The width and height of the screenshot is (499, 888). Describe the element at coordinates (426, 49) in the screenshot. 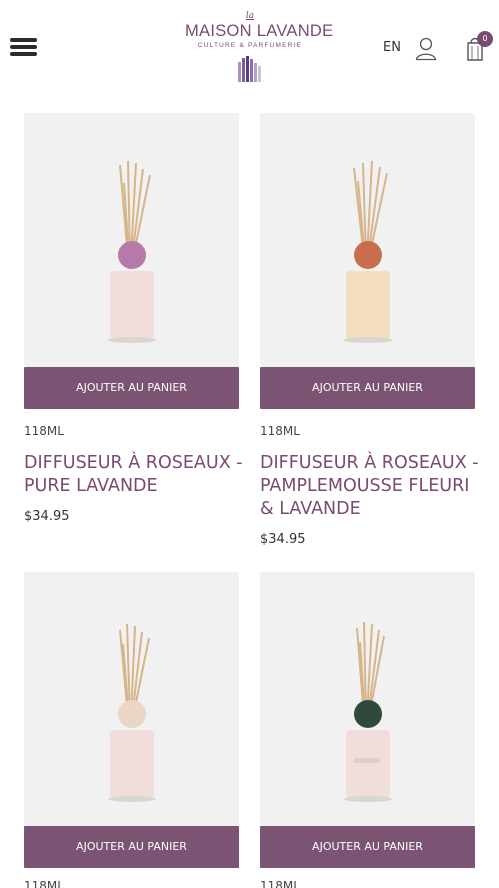

I see `user-account-icon` at that location.